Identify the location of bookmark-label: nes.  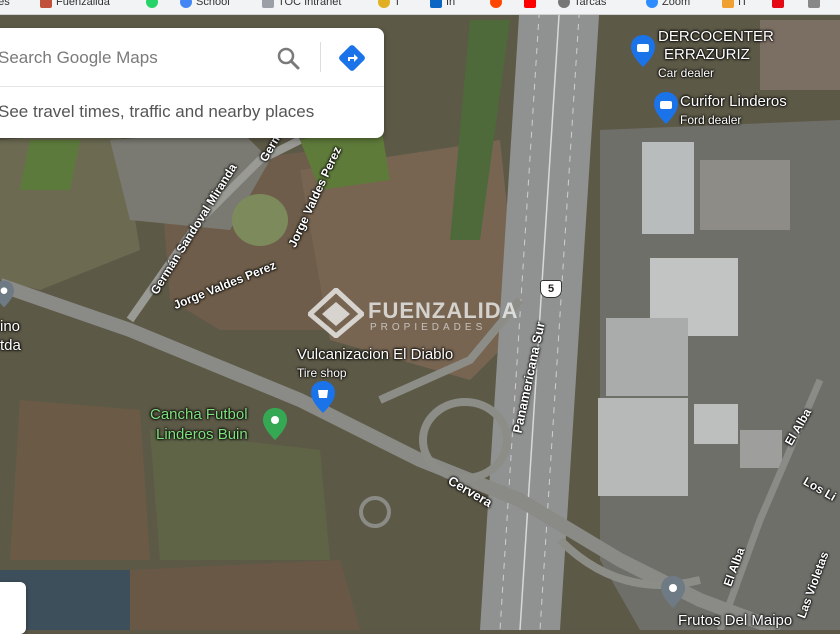
(5, 4).